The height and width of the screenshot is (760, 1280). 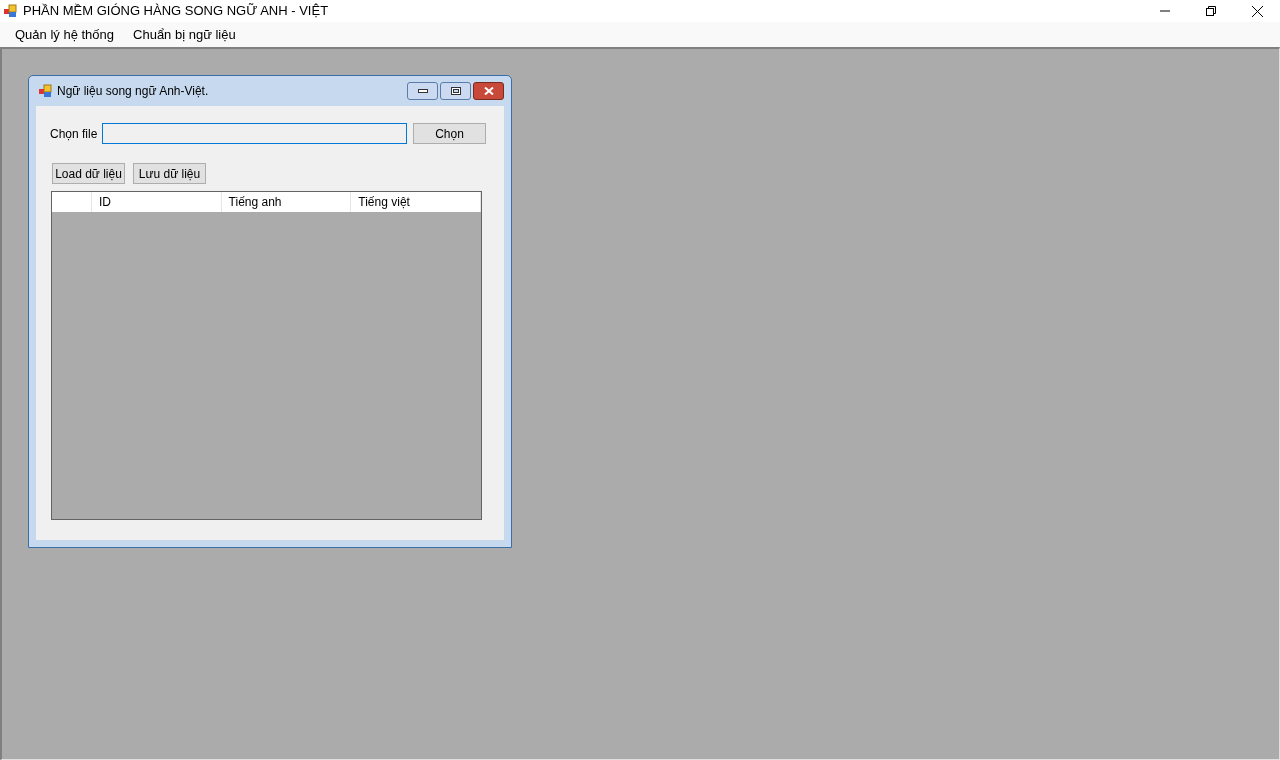 What do you see at coordinates (74, 134) in the screenshot?
I see `field-label: Chọn file` at bounding box center [74, 134].